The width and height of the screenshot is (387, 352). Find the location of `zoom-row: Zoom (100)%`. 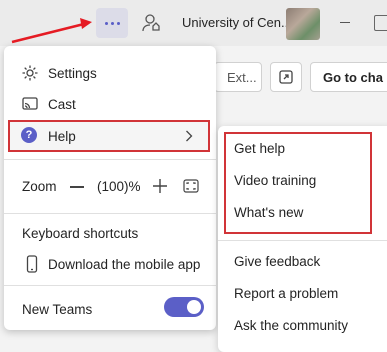

zoom-row: Zoom (100)% is located at coordinates (117, 187).